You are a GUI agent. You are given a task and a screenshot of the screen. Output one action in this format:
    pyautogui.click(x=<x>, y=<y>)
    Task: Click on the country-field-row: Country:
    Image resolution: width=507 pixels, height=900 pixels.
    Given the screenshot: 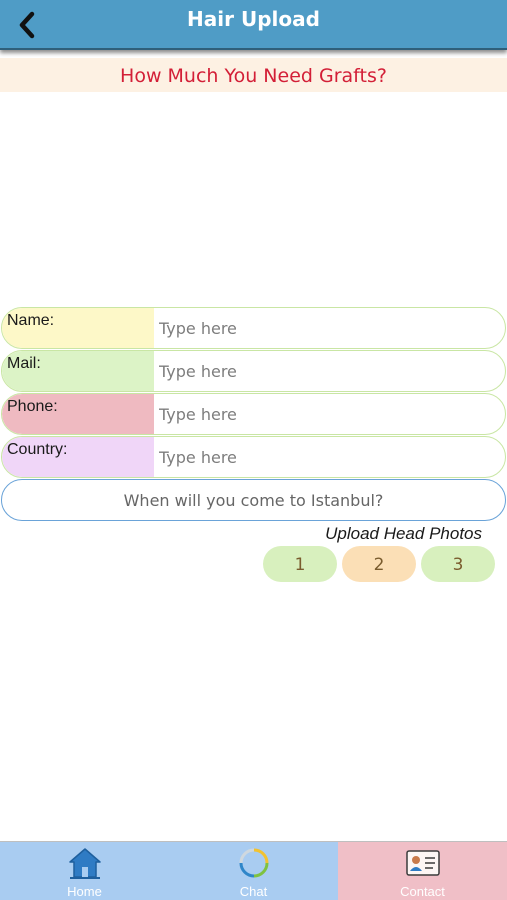 What is the action you would take?
    pyautogui.click(x=253, y=457)
    